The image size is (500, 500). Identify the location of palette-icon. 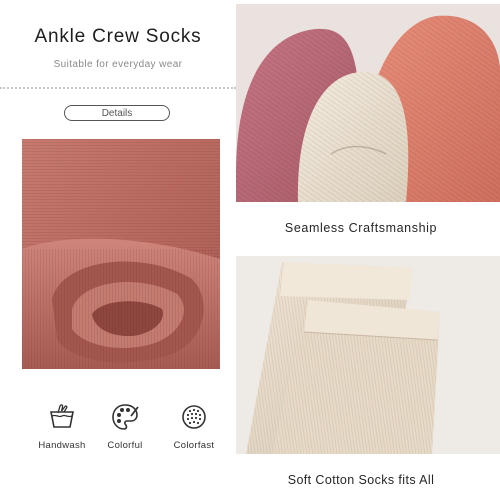
(125, 417).